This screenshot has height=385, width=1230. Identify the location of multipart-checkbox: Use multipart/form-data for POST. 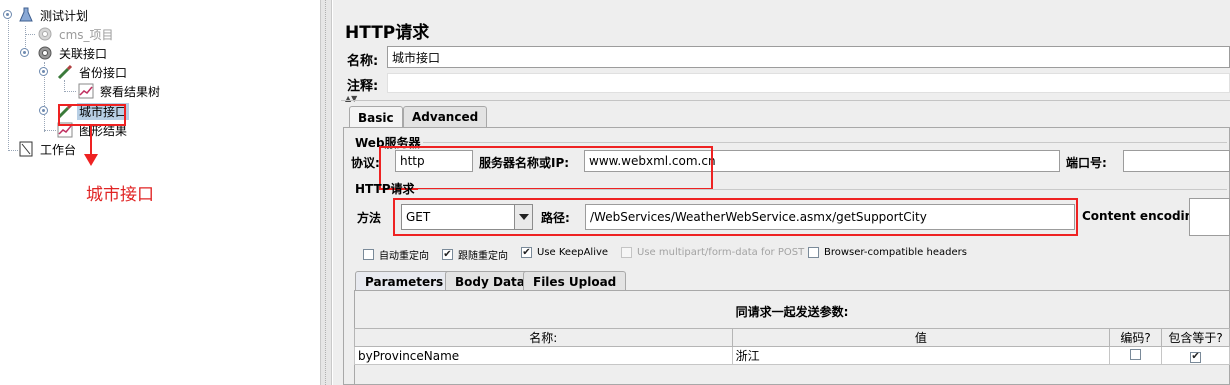
(712, 252).